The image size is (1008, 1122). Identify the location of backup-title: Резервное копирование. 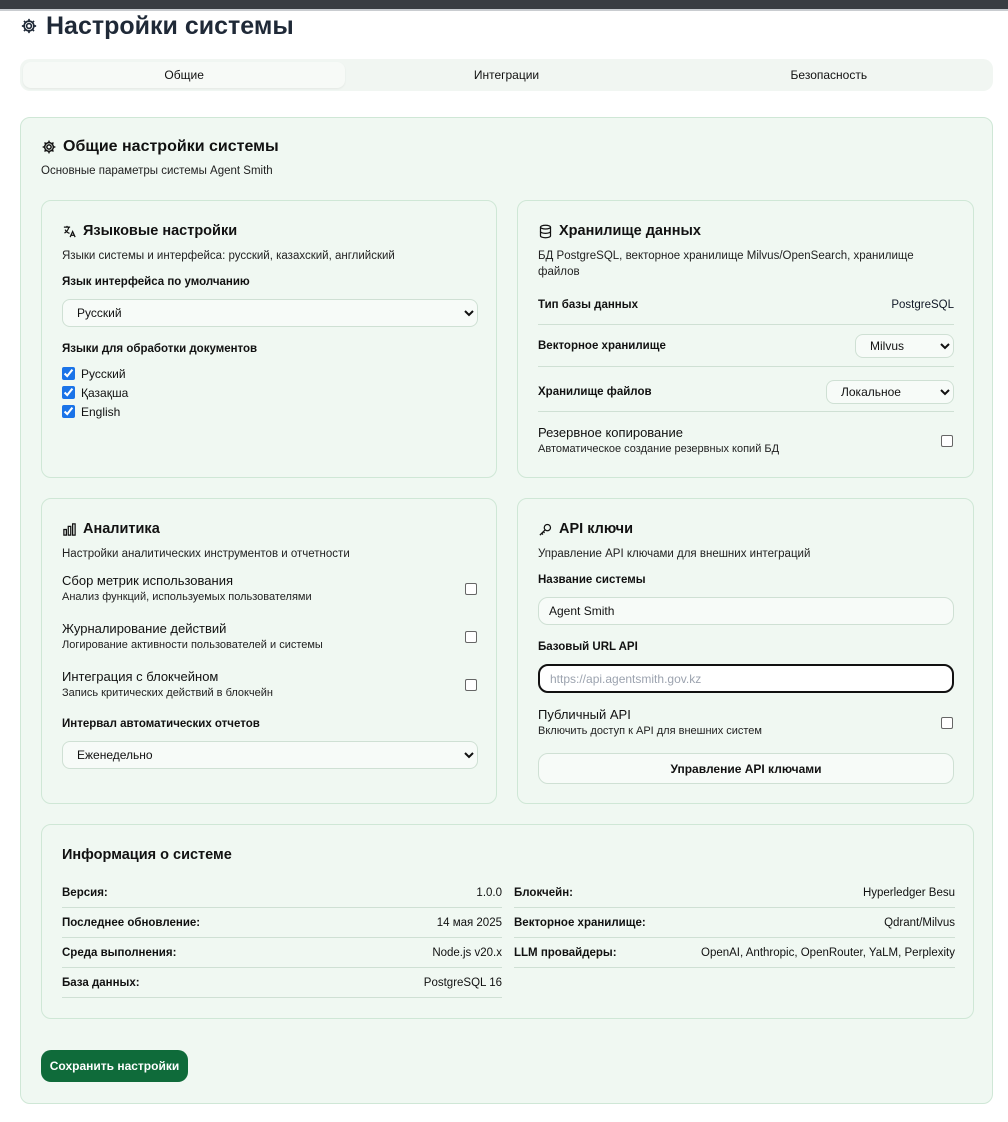
(610, 432).